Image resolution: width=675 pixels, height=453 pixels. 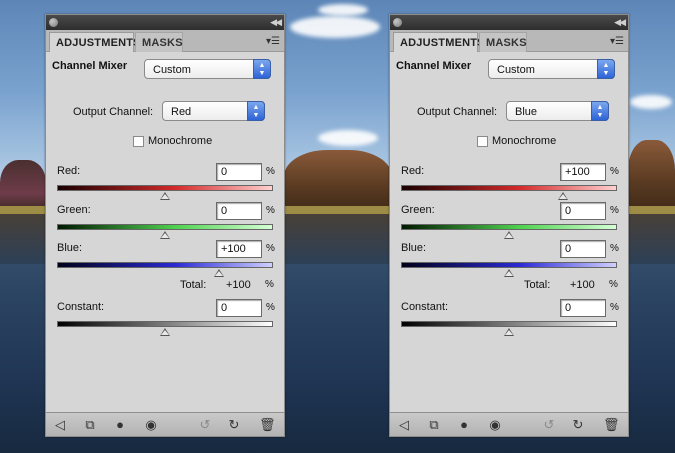 I want to click on adjustment-type-label: Channel Mixer, so click(x=90, y=66).